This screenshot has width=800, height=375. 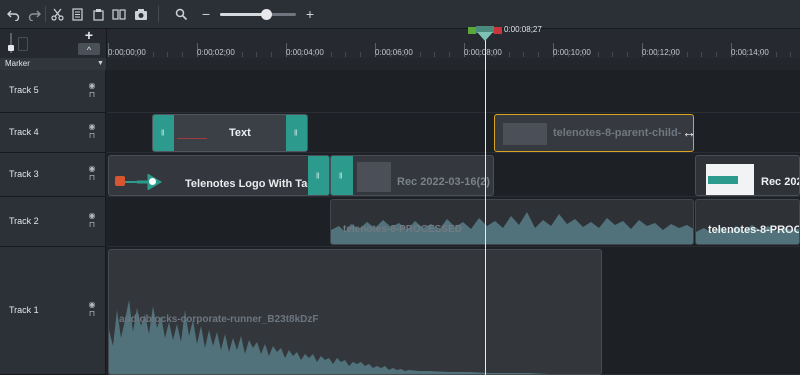 What do you see at coordinates (498, 30) in the screenshot?
I see `playhead-out-marker` at bounding box center [498, 30].